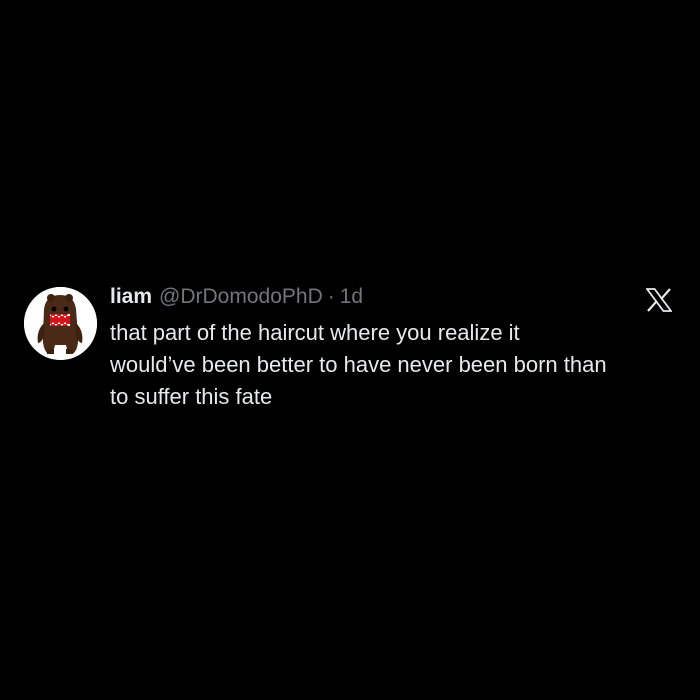  I want to click on timestamp: 1d, so click(351, 297).